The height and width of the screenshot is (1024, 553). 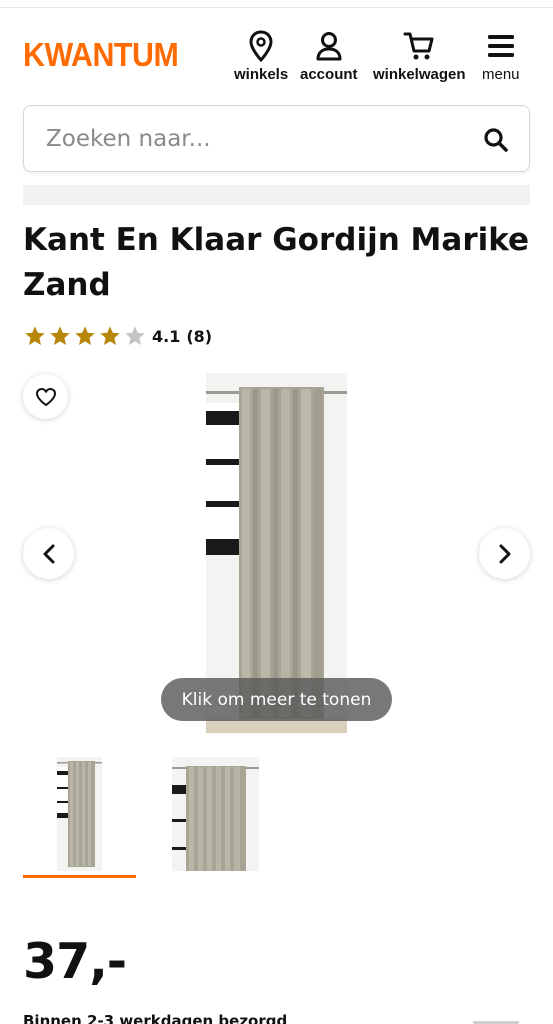 I want to click on kwantum-logo: KWANTUM, so click(x=101, y=54).